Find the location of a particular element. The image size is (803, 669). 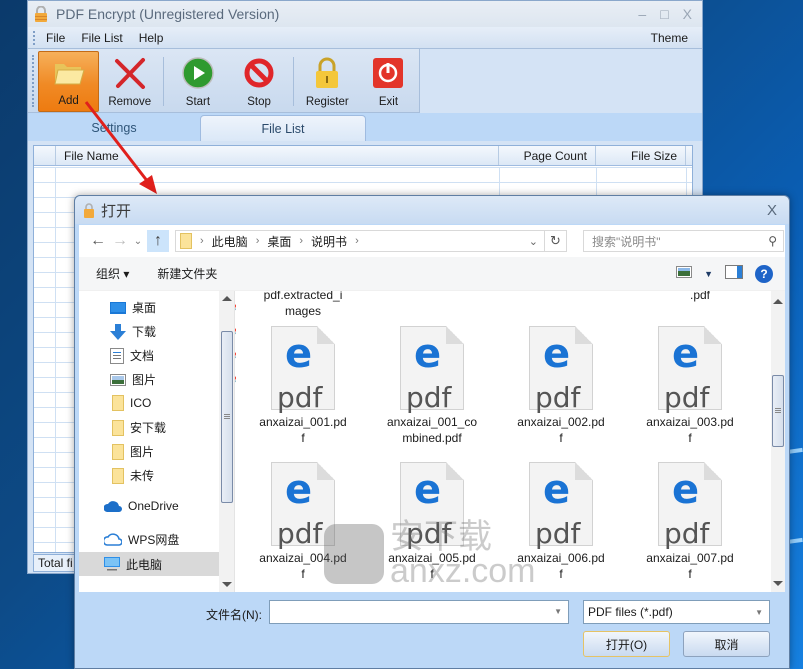

breadcrumb-desktop: 桌面 is located at coordinates (279, 241).